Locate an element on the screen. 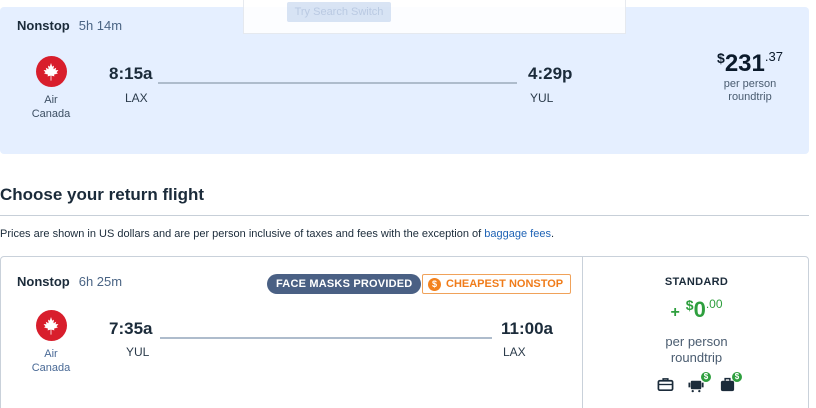 This screenshot has width=816, height=408. outbound-price: $231.37 per person roundtrip is located at coordinates (750, 76).